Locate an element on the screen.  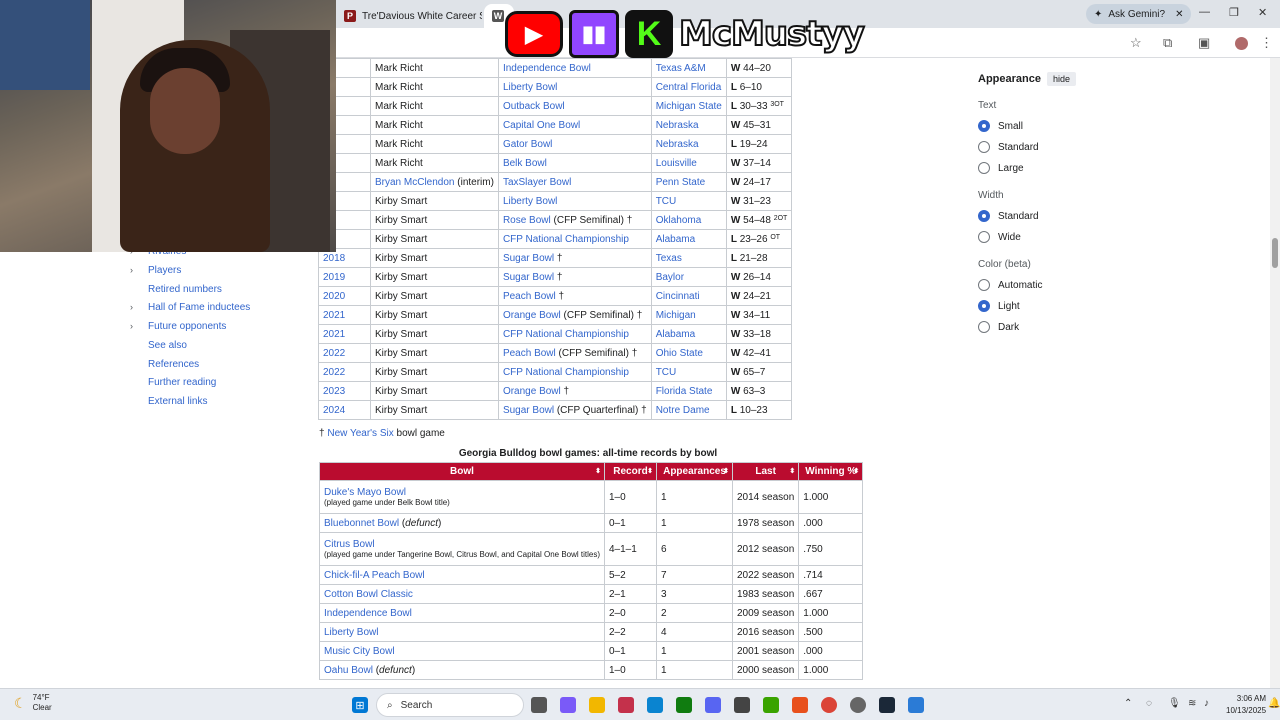
app-icon-orange is located at coordinates (800, 705).